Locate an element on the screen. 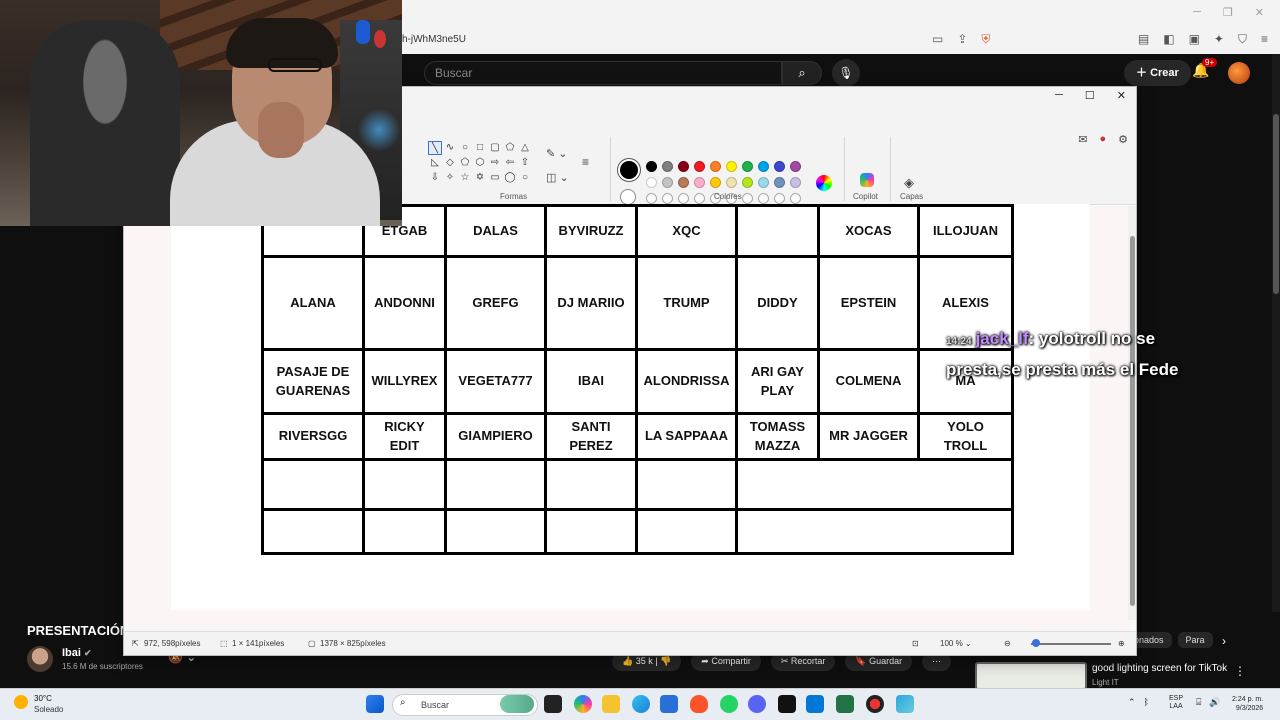 This screenshot has height=720, width=1280. file-explorer-icon is located at coordinates (611, 704).